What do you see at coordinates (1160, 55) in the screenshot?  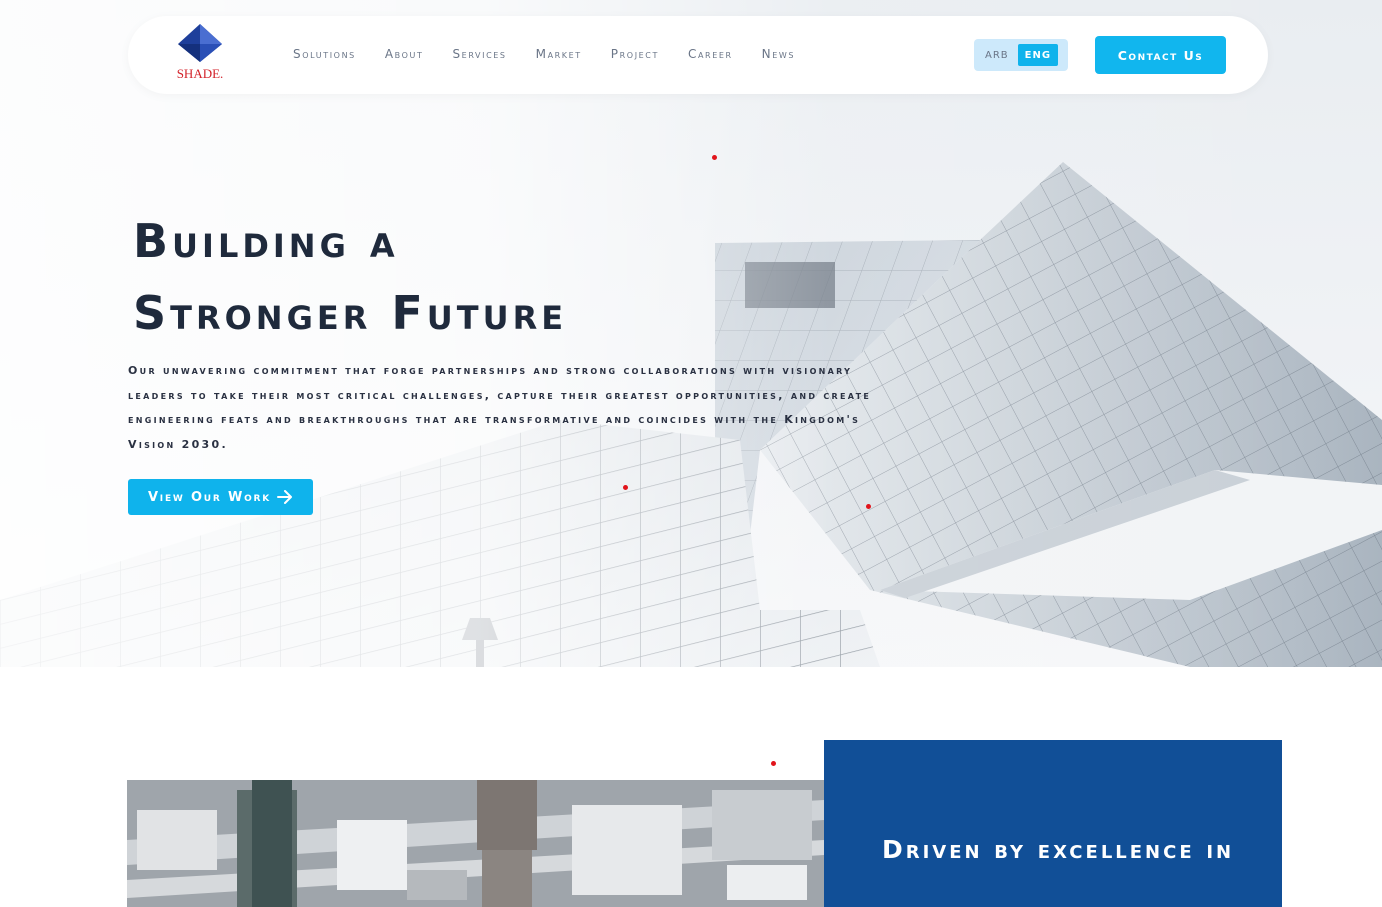 I see `contact-us-button: Contact Us` at bounding box center [1160, 55].